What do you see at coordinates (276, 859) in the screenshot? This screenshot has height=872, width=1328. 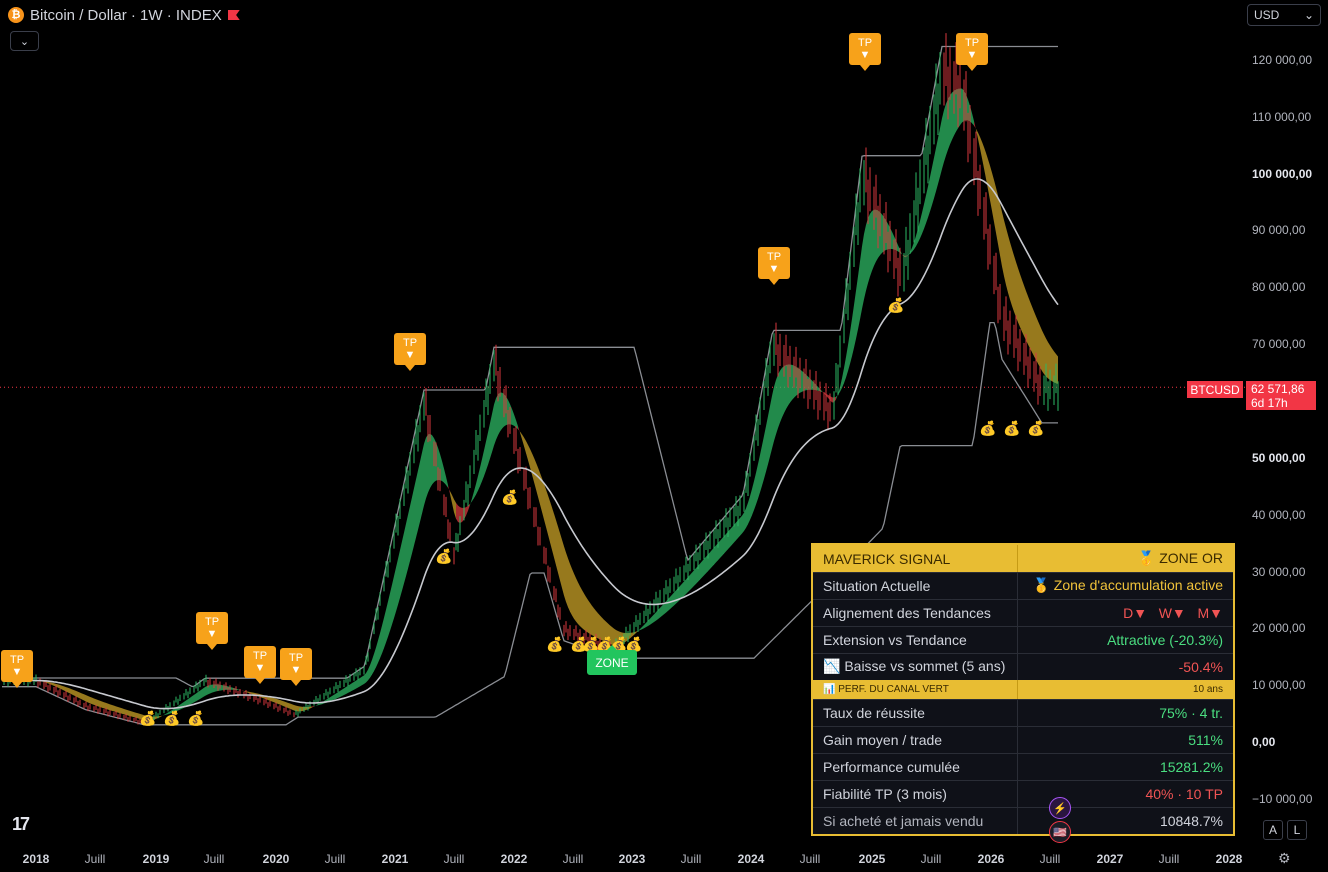 I see `time-tick-label: 2020` at bounding box center [276, 859].